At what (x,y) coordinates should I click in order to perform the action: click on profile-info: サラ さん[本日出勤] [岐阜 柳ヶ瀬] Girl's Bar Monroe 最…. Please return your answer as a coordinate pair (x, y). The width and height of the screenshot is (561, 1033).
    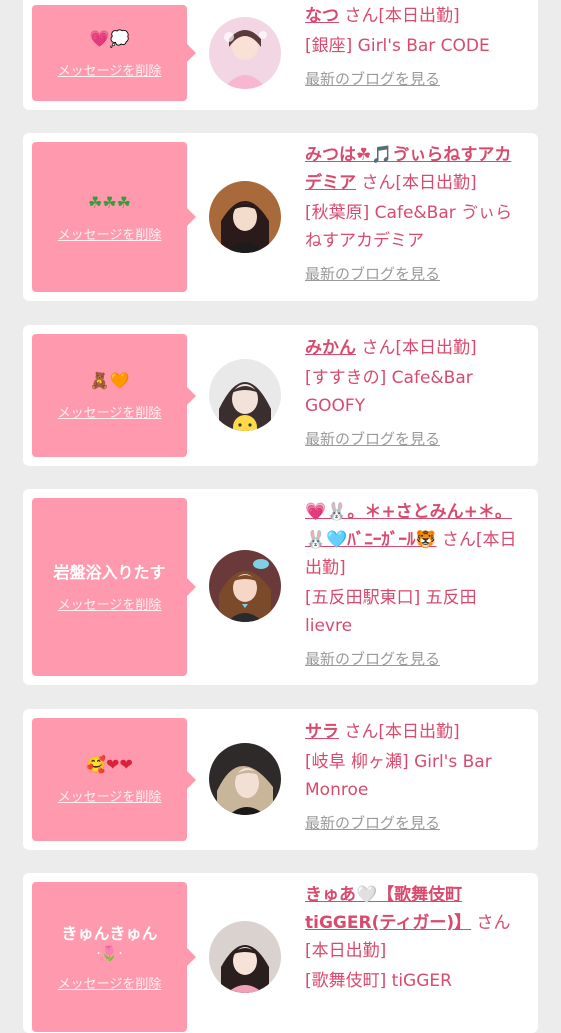
    Looking at the image, I should click on (416, 776).